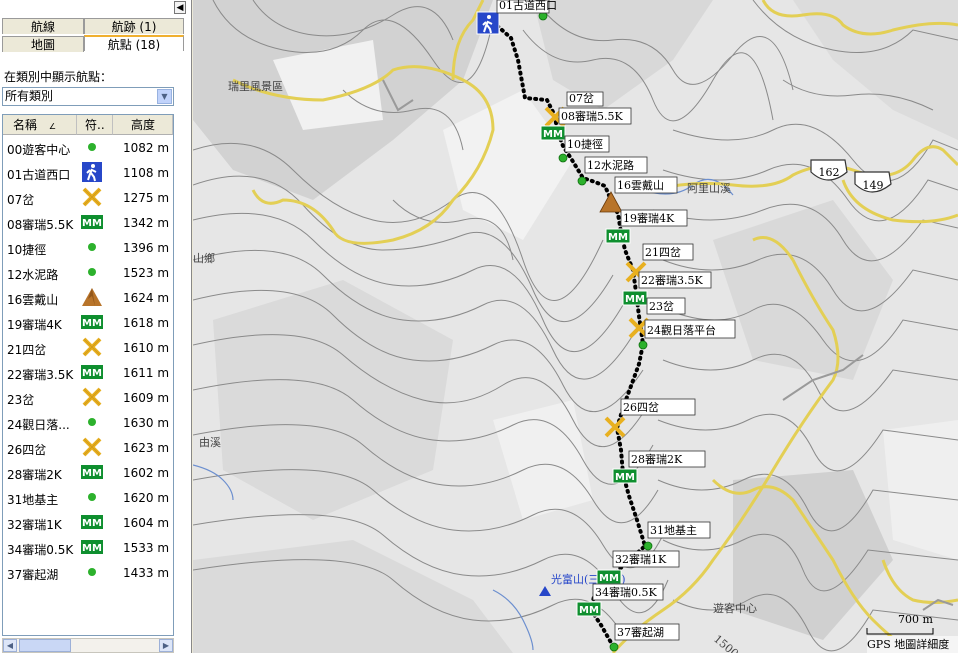 This screenshot has width=958, height=653. Describe the element at coordinates (88, 522) in the screenshot. I see `waypoint-row: 32審瑞1K MM 1604 m` at that location.